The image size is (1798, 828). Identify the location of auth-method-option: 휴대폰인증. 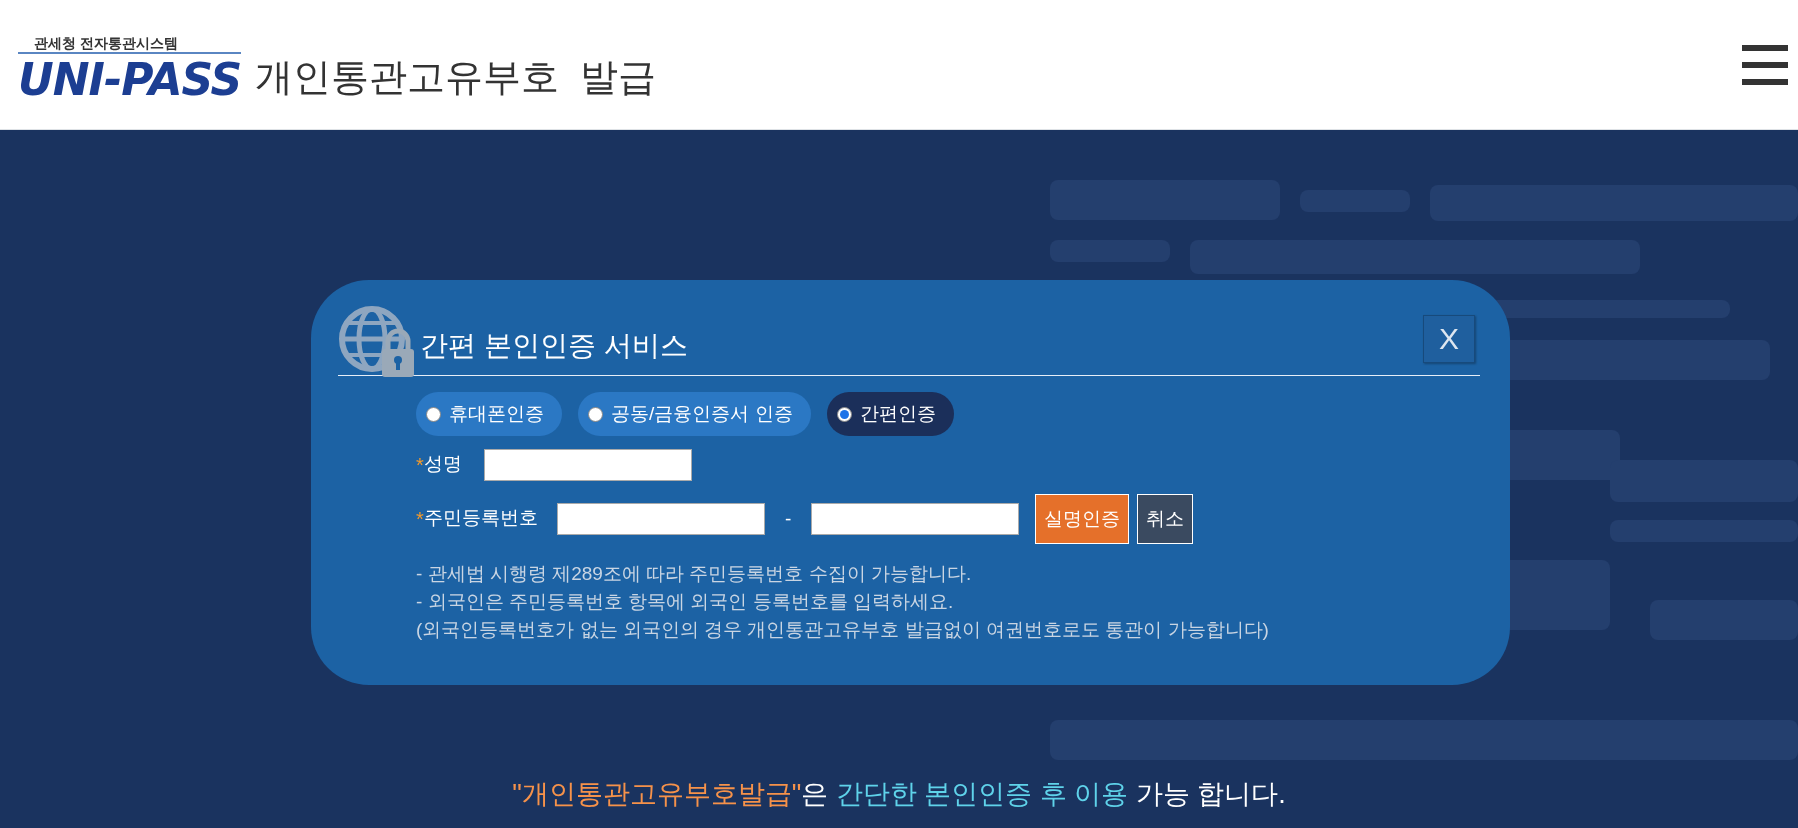
(489, 414).